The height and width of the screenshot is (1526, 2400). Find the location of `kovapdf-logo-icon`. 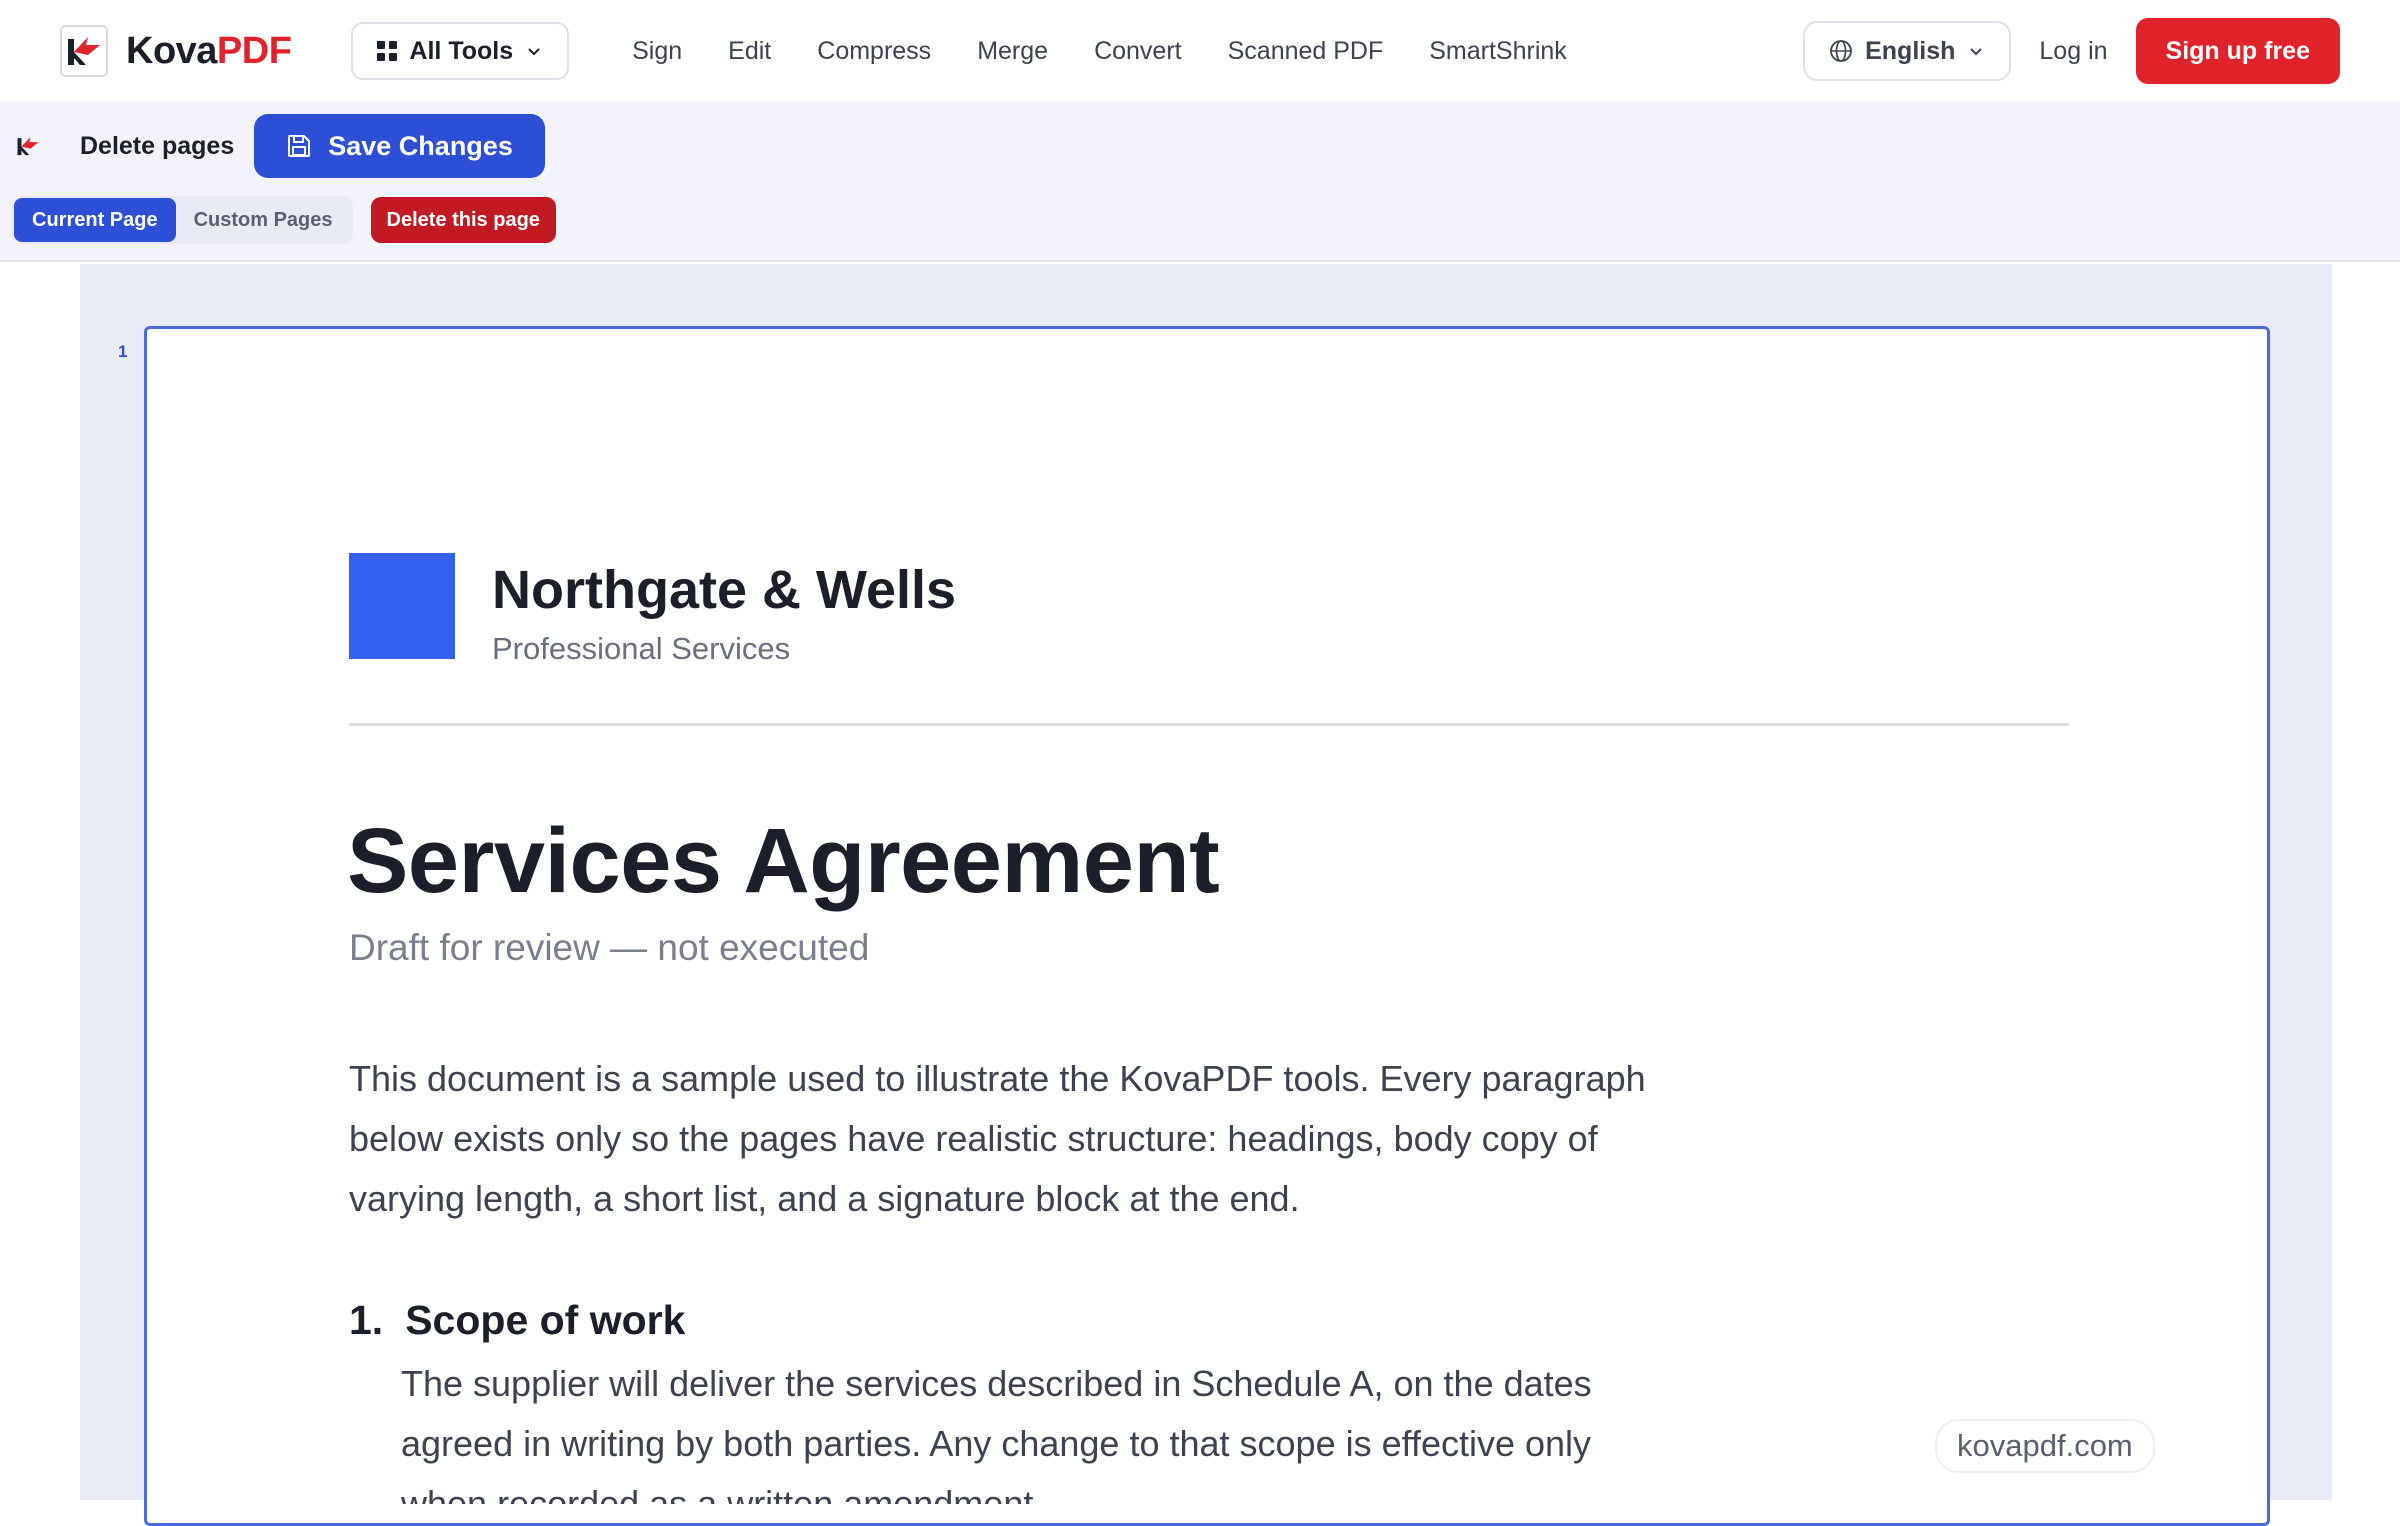

kovapdf-logo-icon is located at coordinates (84, 51).